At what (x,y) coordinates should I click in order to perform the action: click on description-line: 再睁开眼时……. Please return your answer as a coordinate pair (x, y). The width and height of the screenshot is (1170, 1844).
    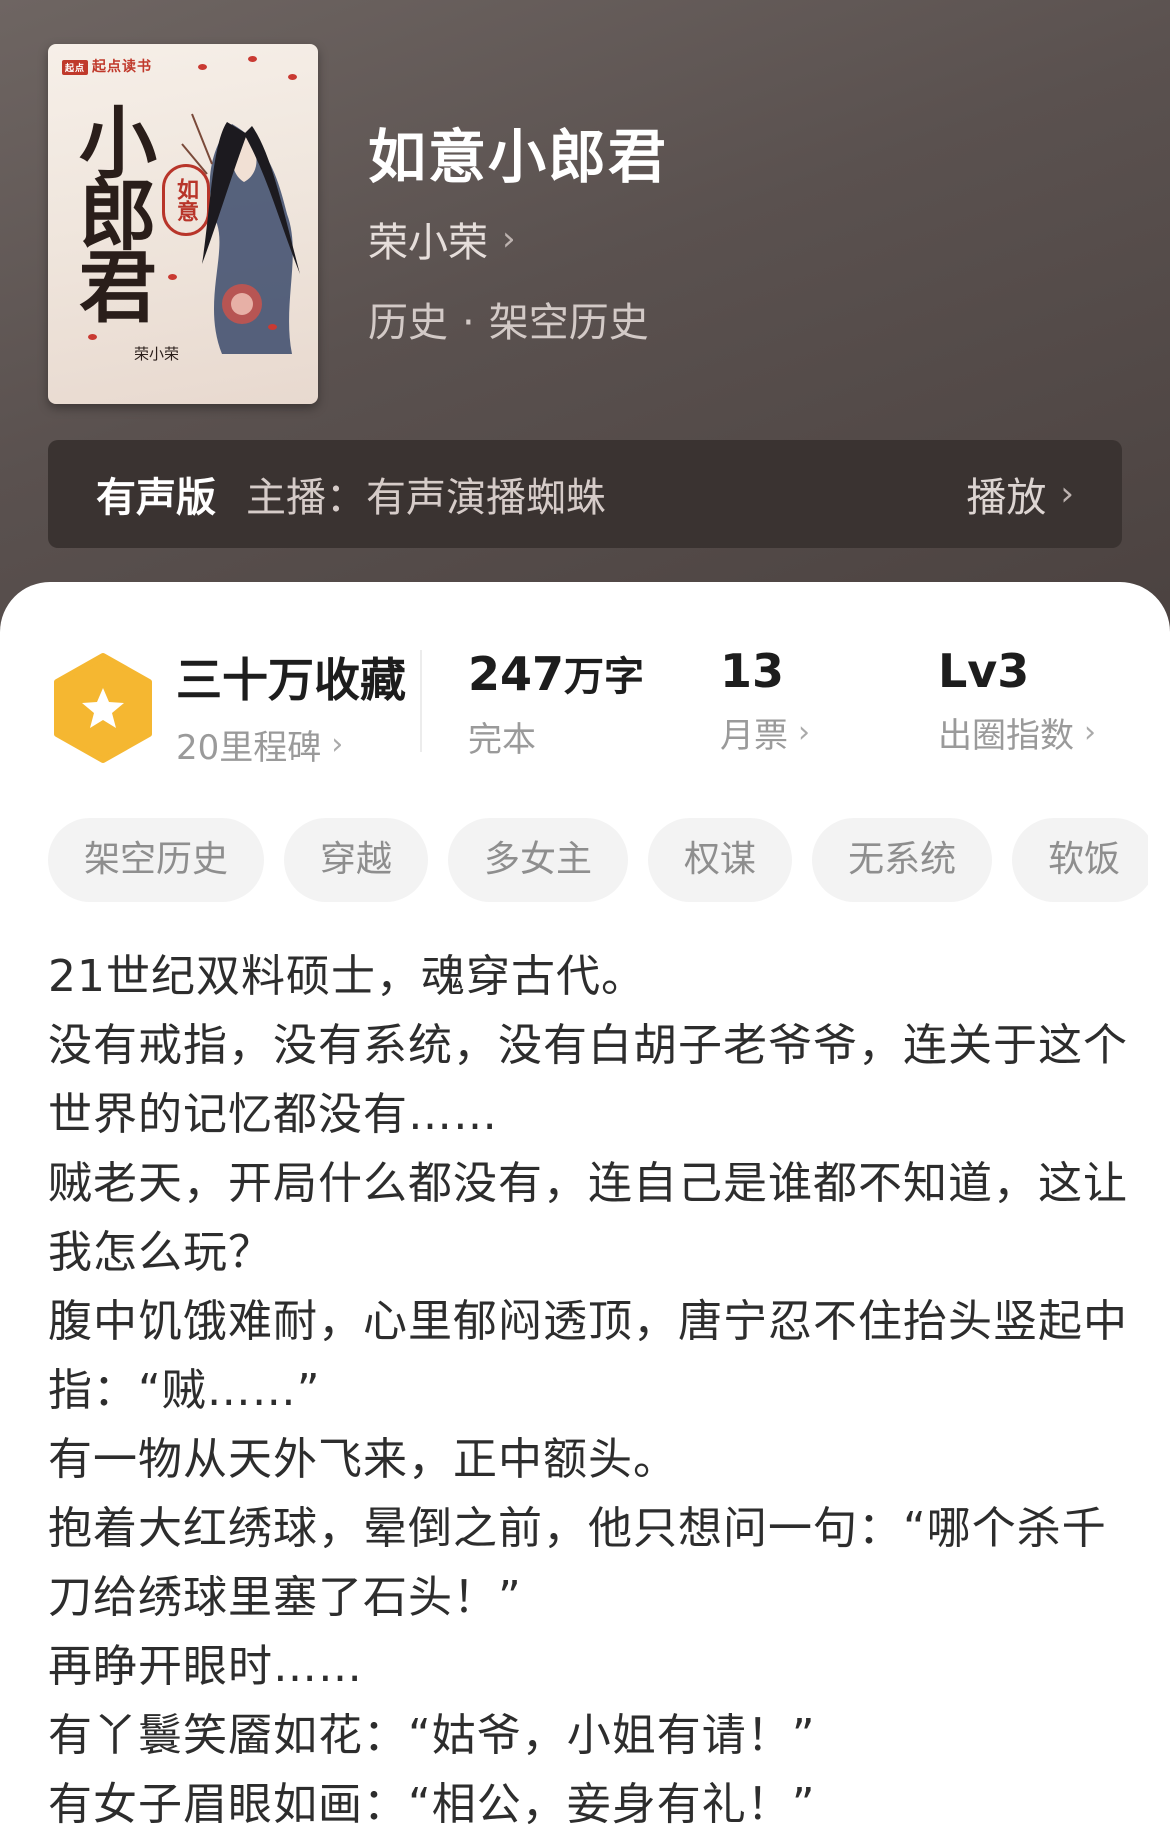
    Looking at the image, I should click on (205, 1666).